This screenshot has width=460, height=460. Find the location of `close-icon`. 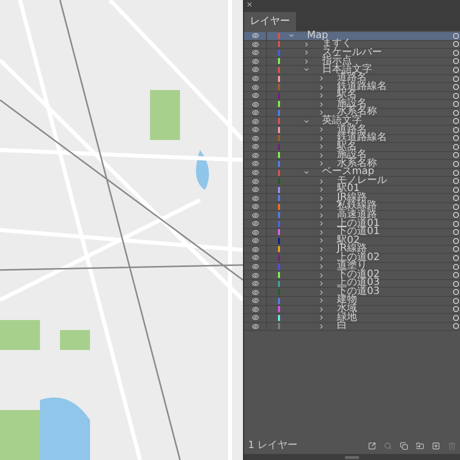

close-icon is located at coordinates (249, 4).